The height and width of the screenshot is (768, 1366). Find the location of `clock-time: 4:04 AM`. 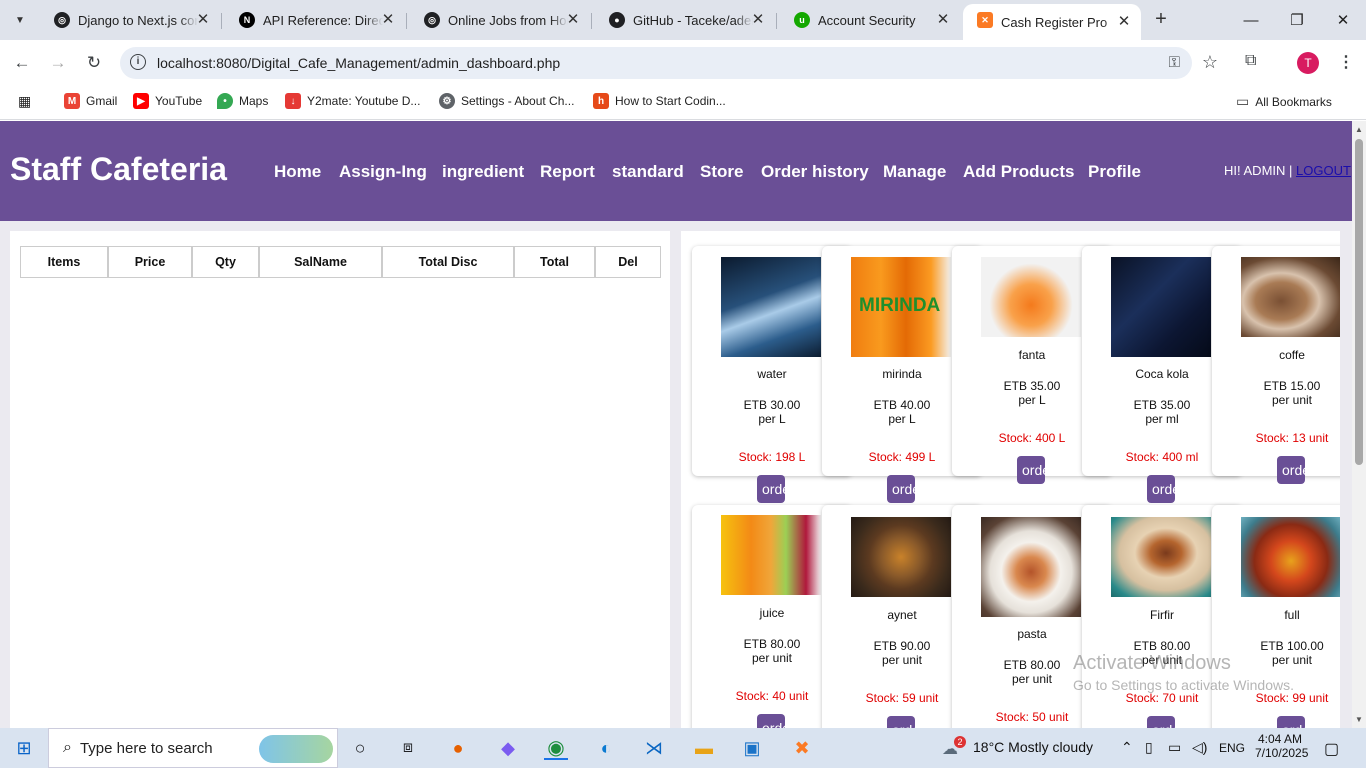

clock-time: 4:04 AM is located at coordinates (1280, 739).